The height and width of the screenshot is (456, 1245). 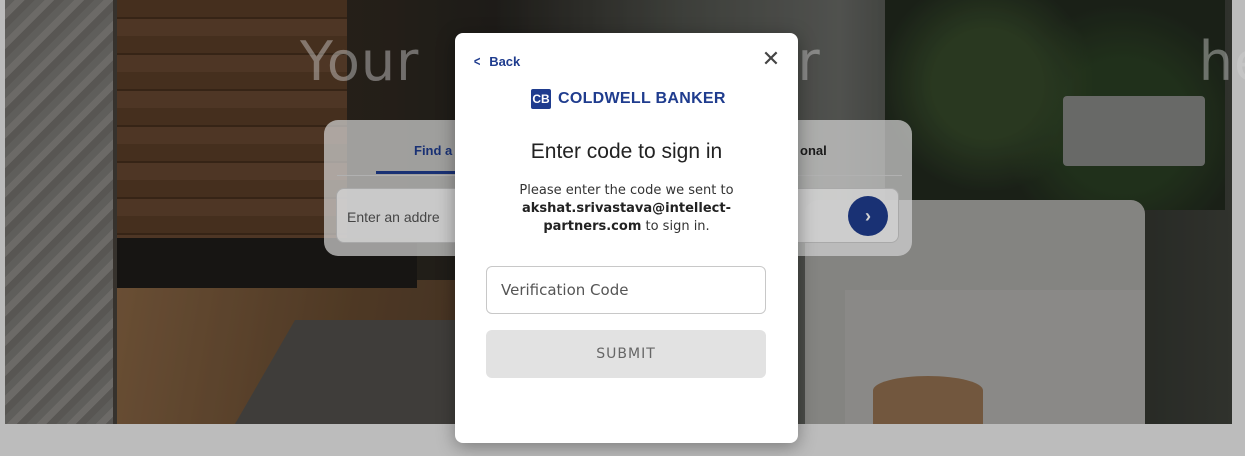 What do you see at coordinates (626, 290) in the screenshot?
I see `verification-code-input` at bounding box center [626, 290].